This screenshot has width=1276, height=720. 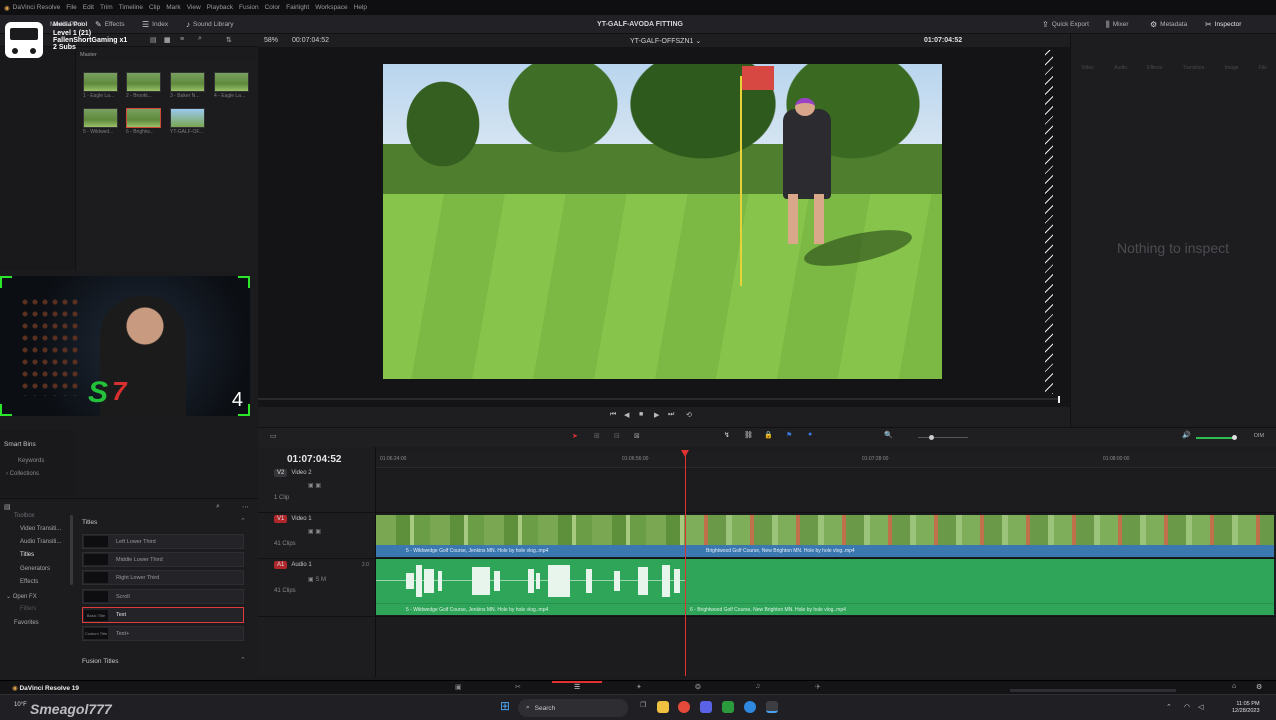 What do you see at coordinates (768, 435) in the screenshot?
I see `lock-icon: 🔒` at bounding box center [768, 435].